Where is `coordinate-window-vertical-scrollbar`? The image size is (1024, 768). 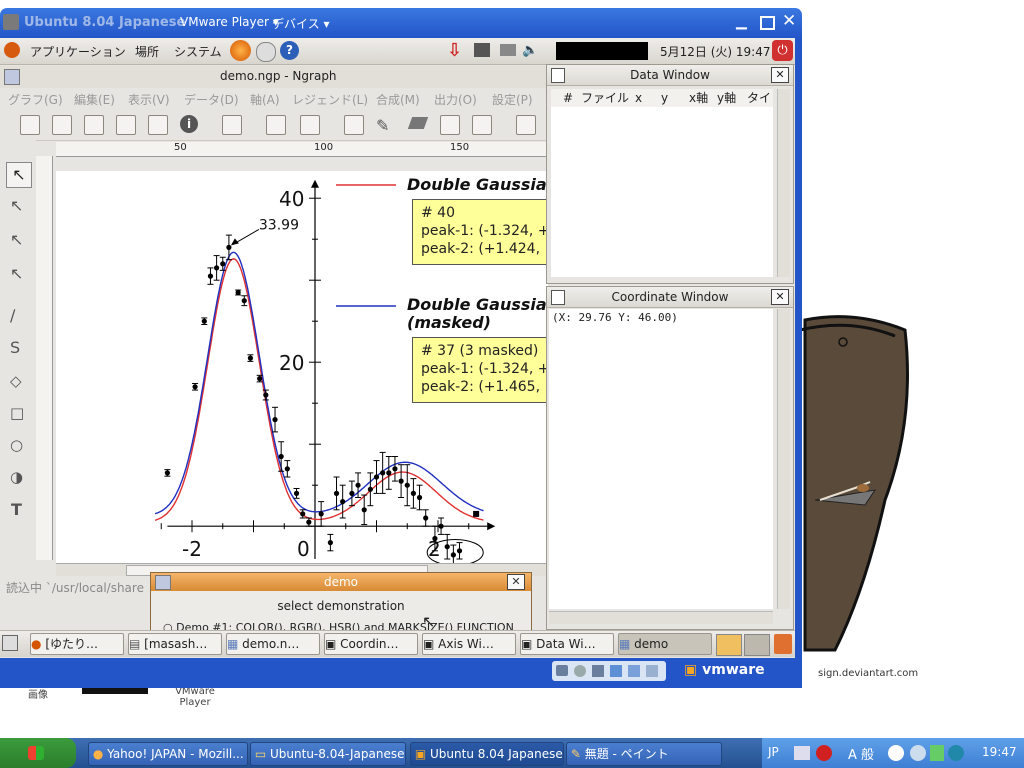
coordinate-window-vertical-scrollbar is located at coordinates (783, 459).